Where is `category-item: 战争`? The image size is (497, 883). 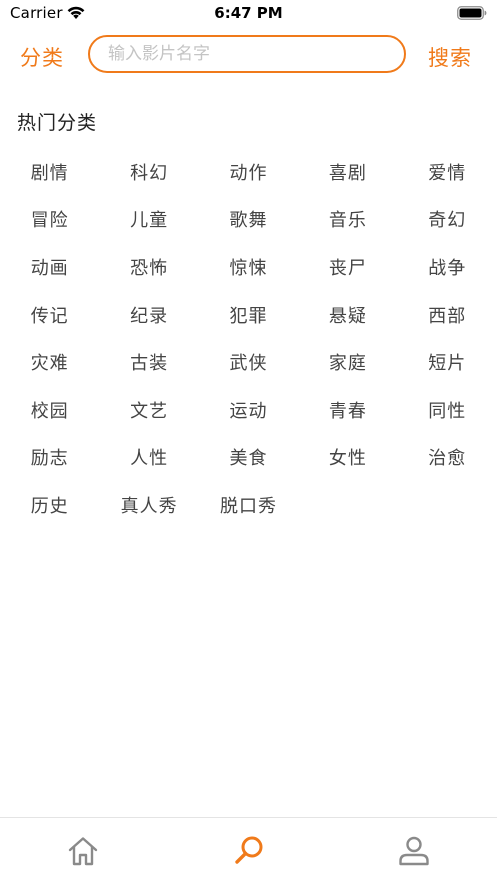
category-item: 战争 is located at coordinates (447, 267).